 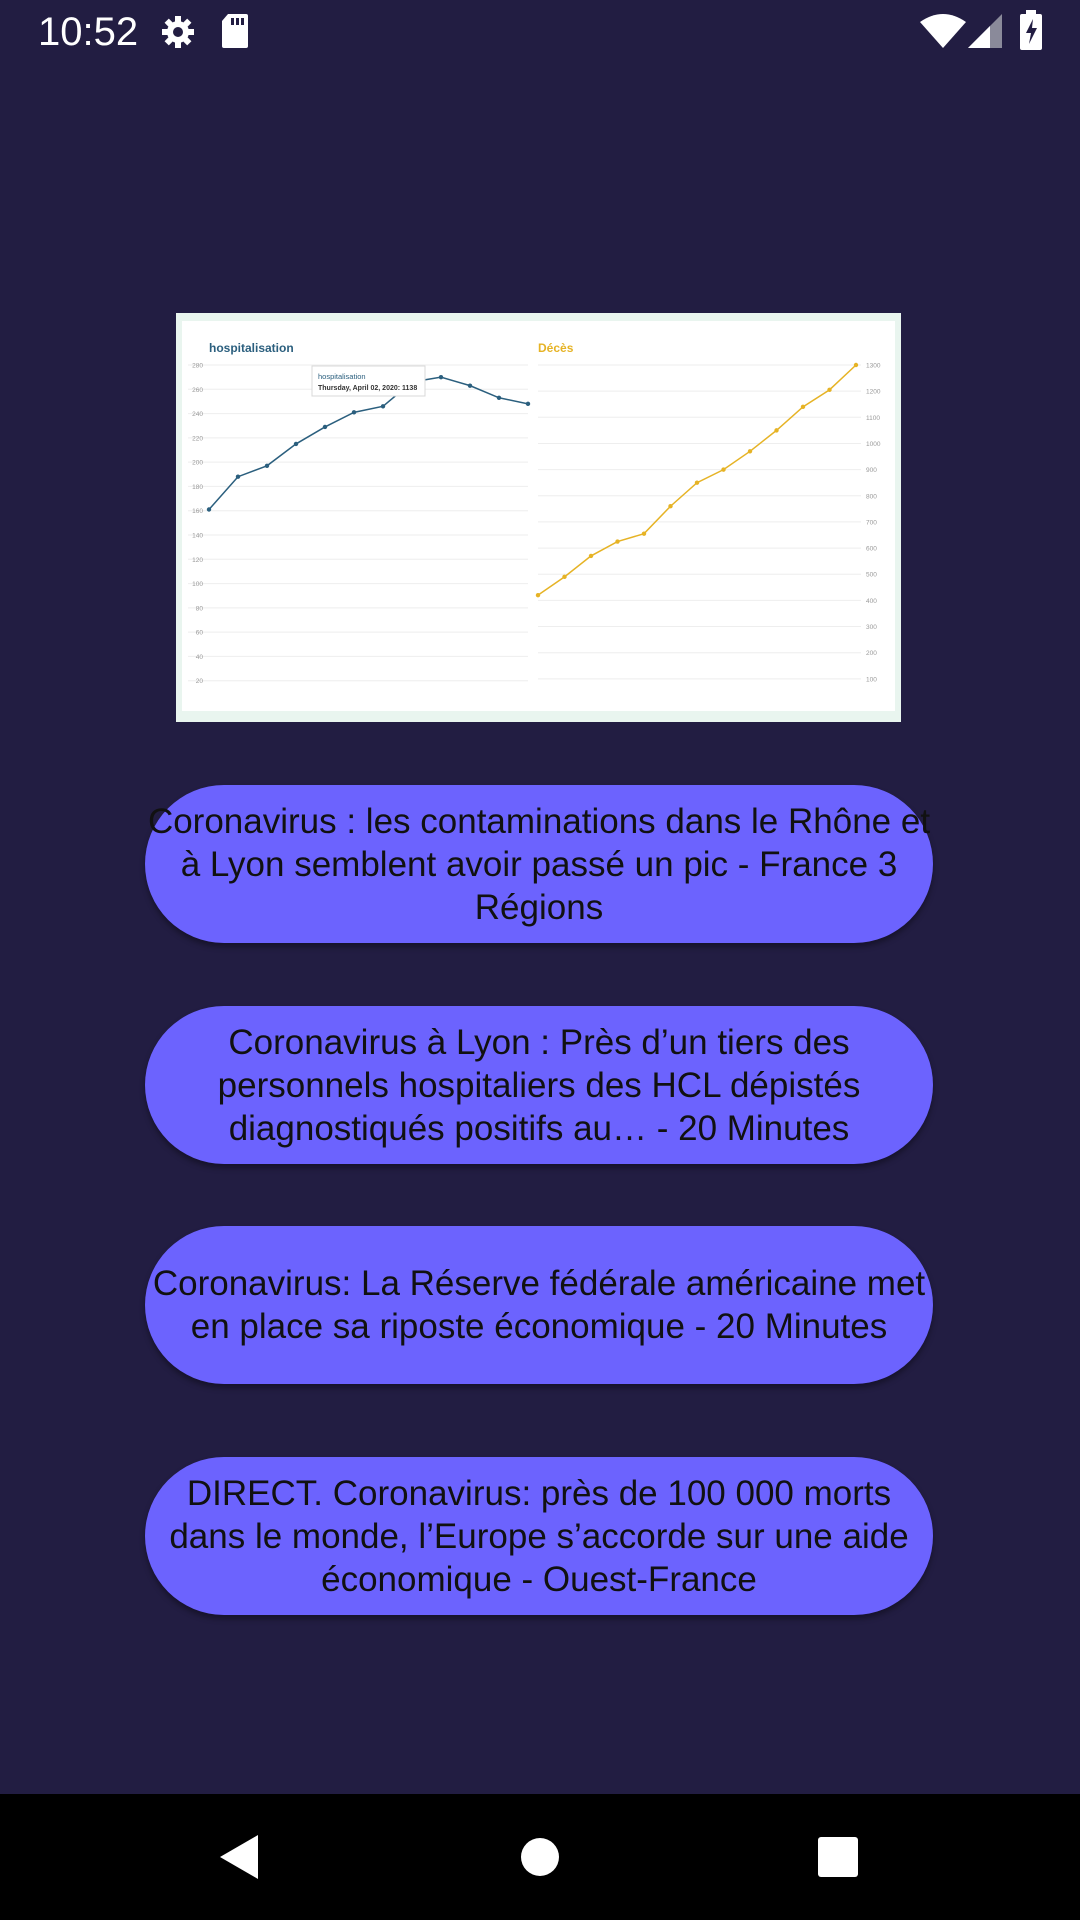 What do you see at coordinates (197, 511) in the screenshot?
I see `hosp-tick-label: 160` at bounding box center [197, 511].